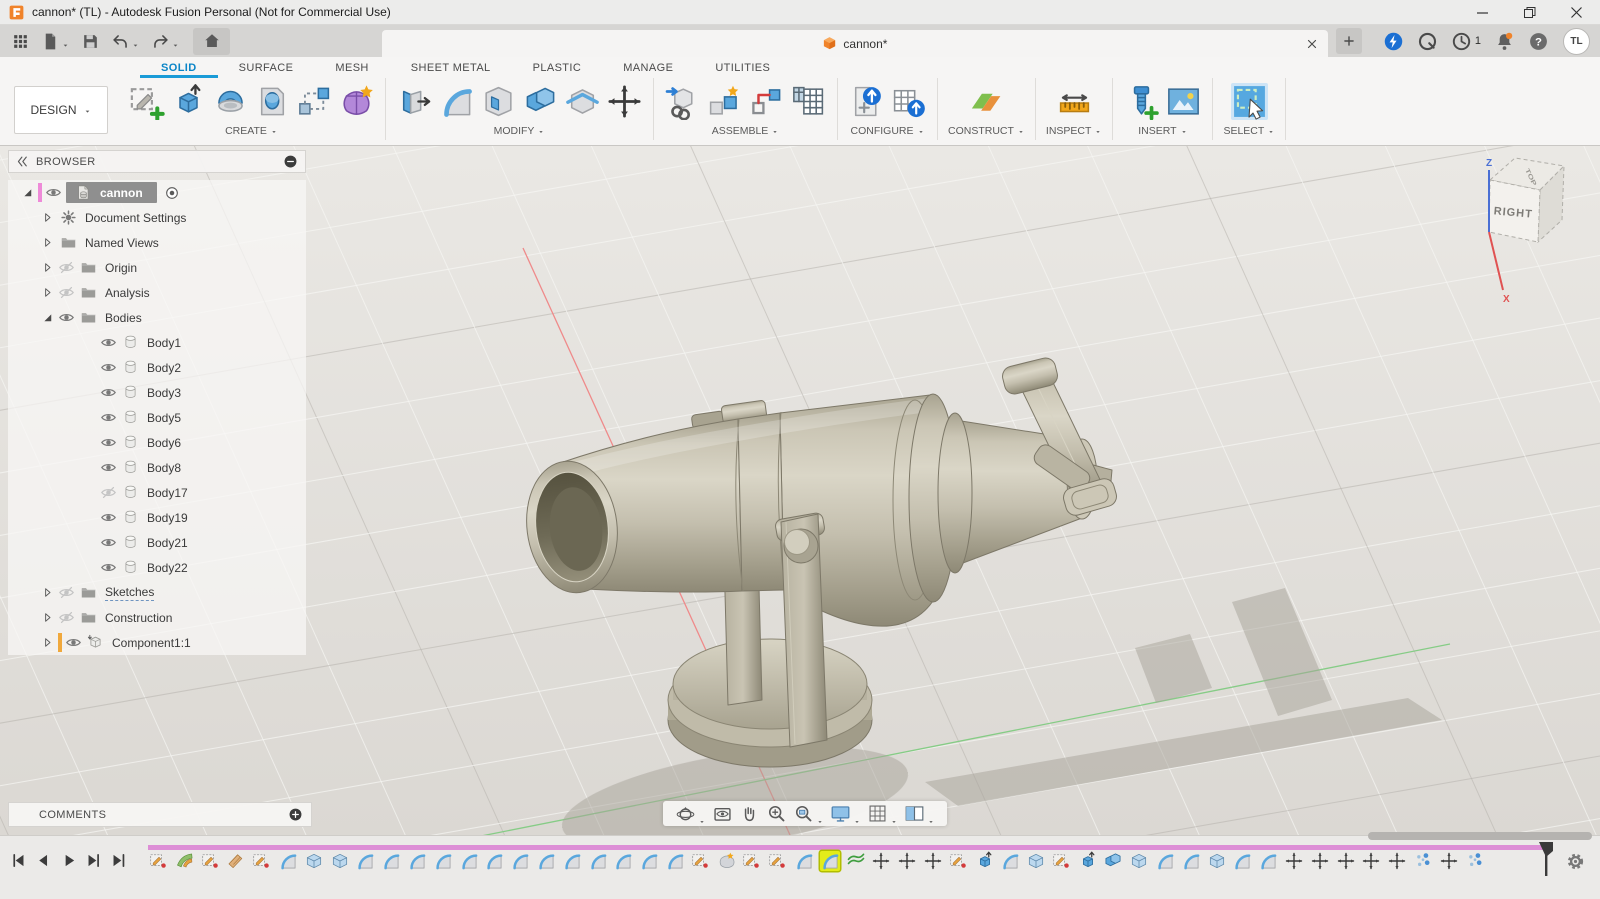 This screenshot has width=1600, height=899. What do you see at coordinates (648, 70) in the screenshot?
I see `tab-manage: MANAGE` at bounding box center [648, 70].